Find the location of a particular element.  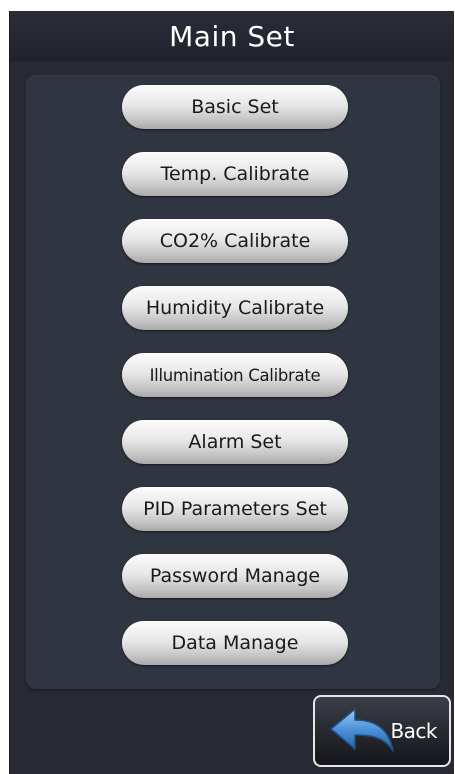

back-arrow-icon is located at coordinates (362, 730).